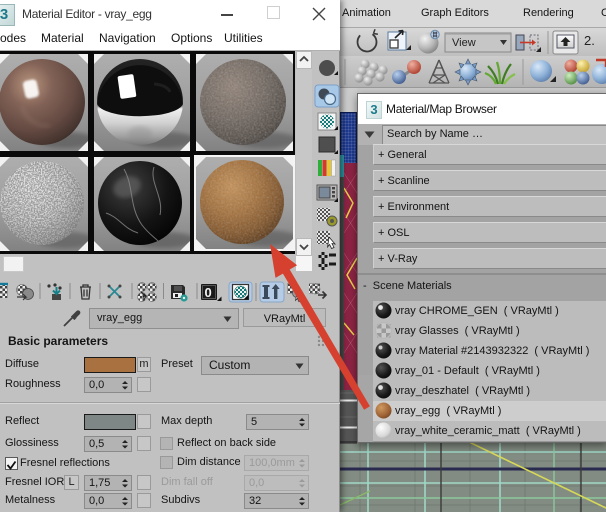  What do you see at coordinates (208, 292) in the screenshot?
I see `svg-text: 0` at bounding box center [208, 292].